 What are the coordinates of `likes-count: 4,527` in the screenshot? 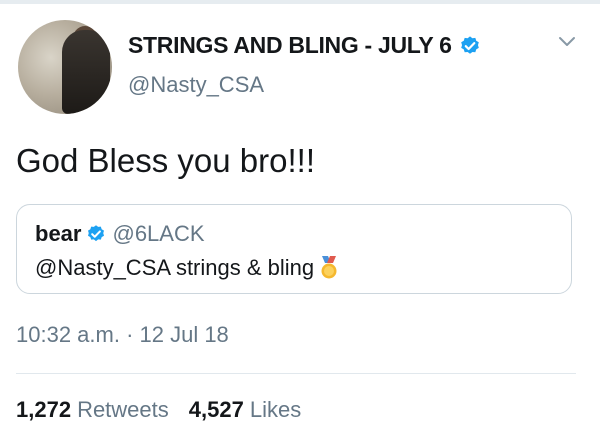 It's located at (216, 409).